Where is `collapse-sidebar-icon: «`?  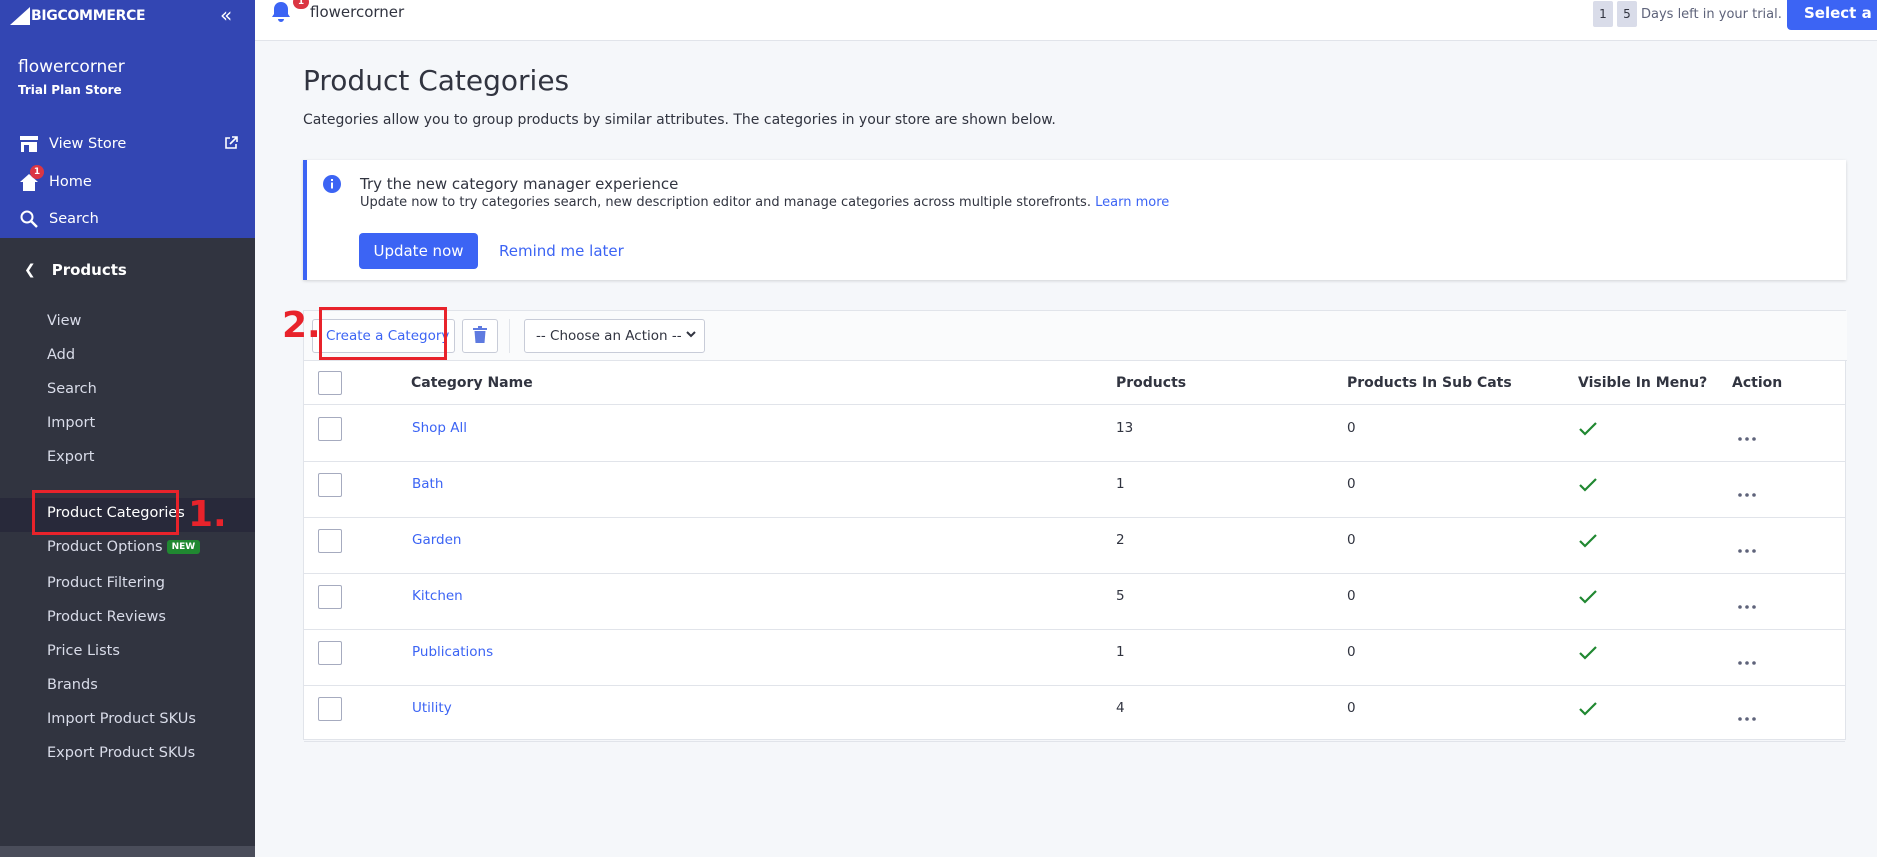
collapse-sidebar-icon: « is located at coordinates (226, 15).